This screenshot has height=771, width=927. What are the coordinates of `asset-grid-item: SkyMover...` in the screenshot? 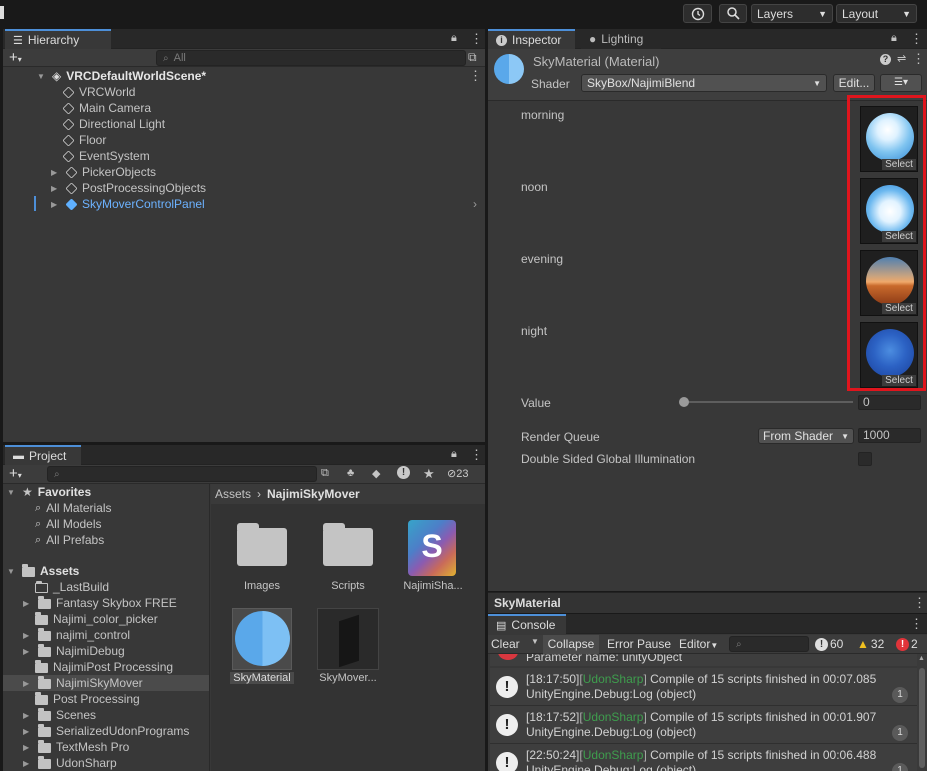 It's located at (348, 648).